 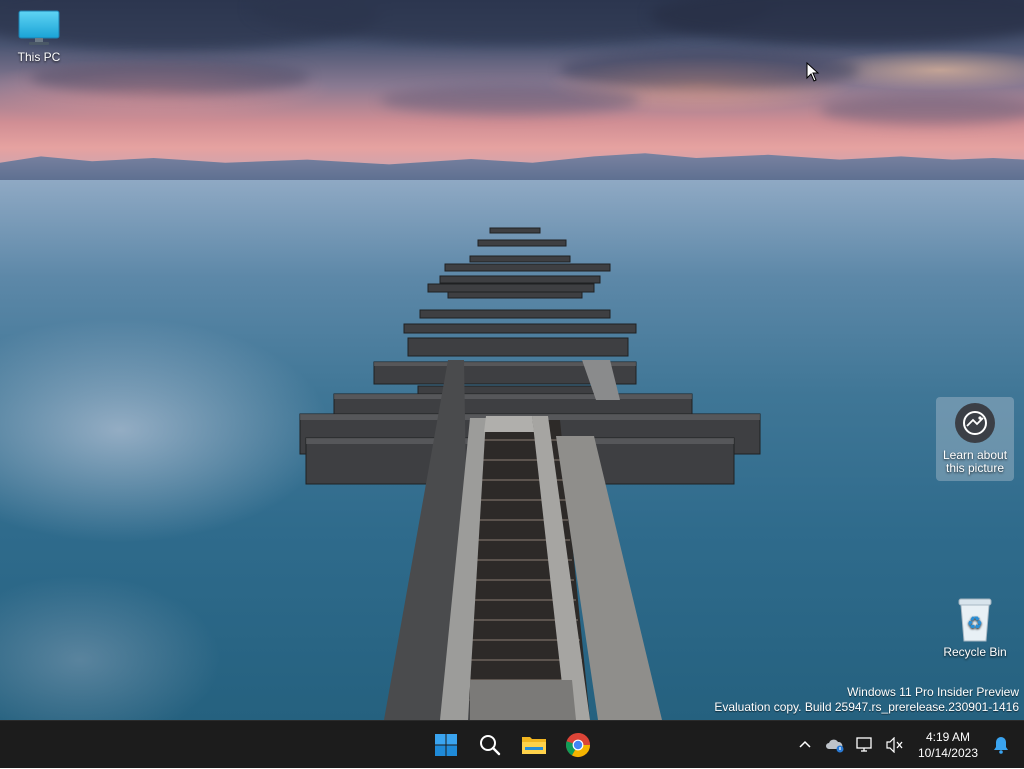 I want to click on desktop-icon-recycle-bin: ♻ Recycle Bin, so click(x=975, y=628).